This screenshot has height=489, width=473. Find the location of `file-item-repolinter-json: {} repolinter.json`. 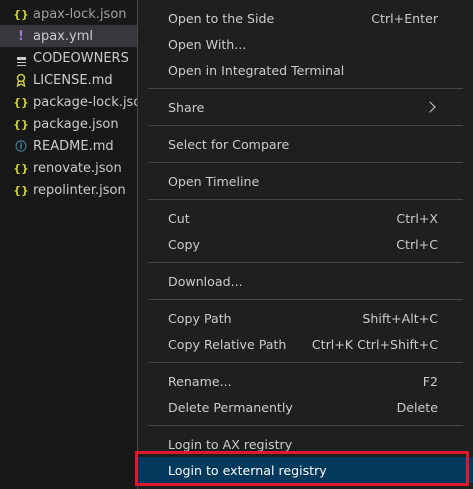

file-item-repolinter-json: {} repolinter.json is located at coordinates (80, 190).